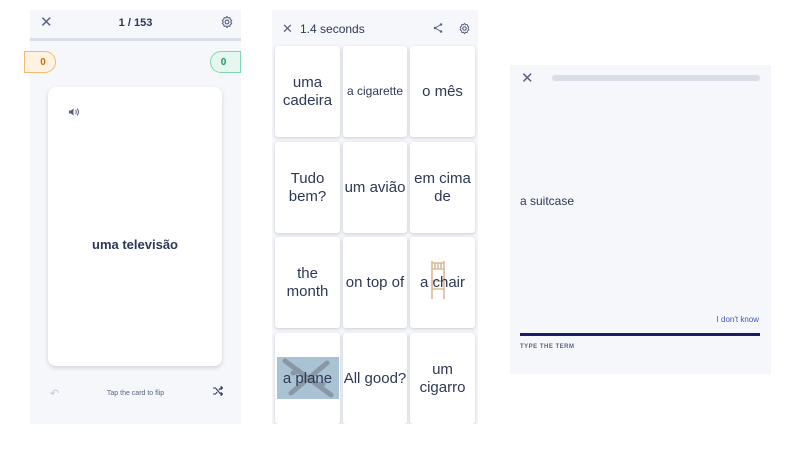 This screenshot has height=450, width=800. What do you see at coordinates (332, 29) in the screenshot?
I see `match-timer: 1.4 seconds` at bounding box center [332, 29].